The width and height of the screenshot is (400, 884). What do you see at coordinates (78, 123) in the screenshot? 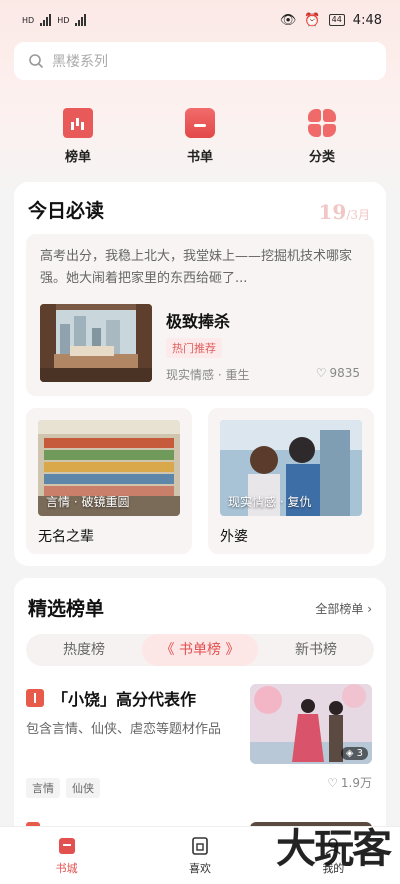
I see `chart-icon` at bounding box center [78, 123].